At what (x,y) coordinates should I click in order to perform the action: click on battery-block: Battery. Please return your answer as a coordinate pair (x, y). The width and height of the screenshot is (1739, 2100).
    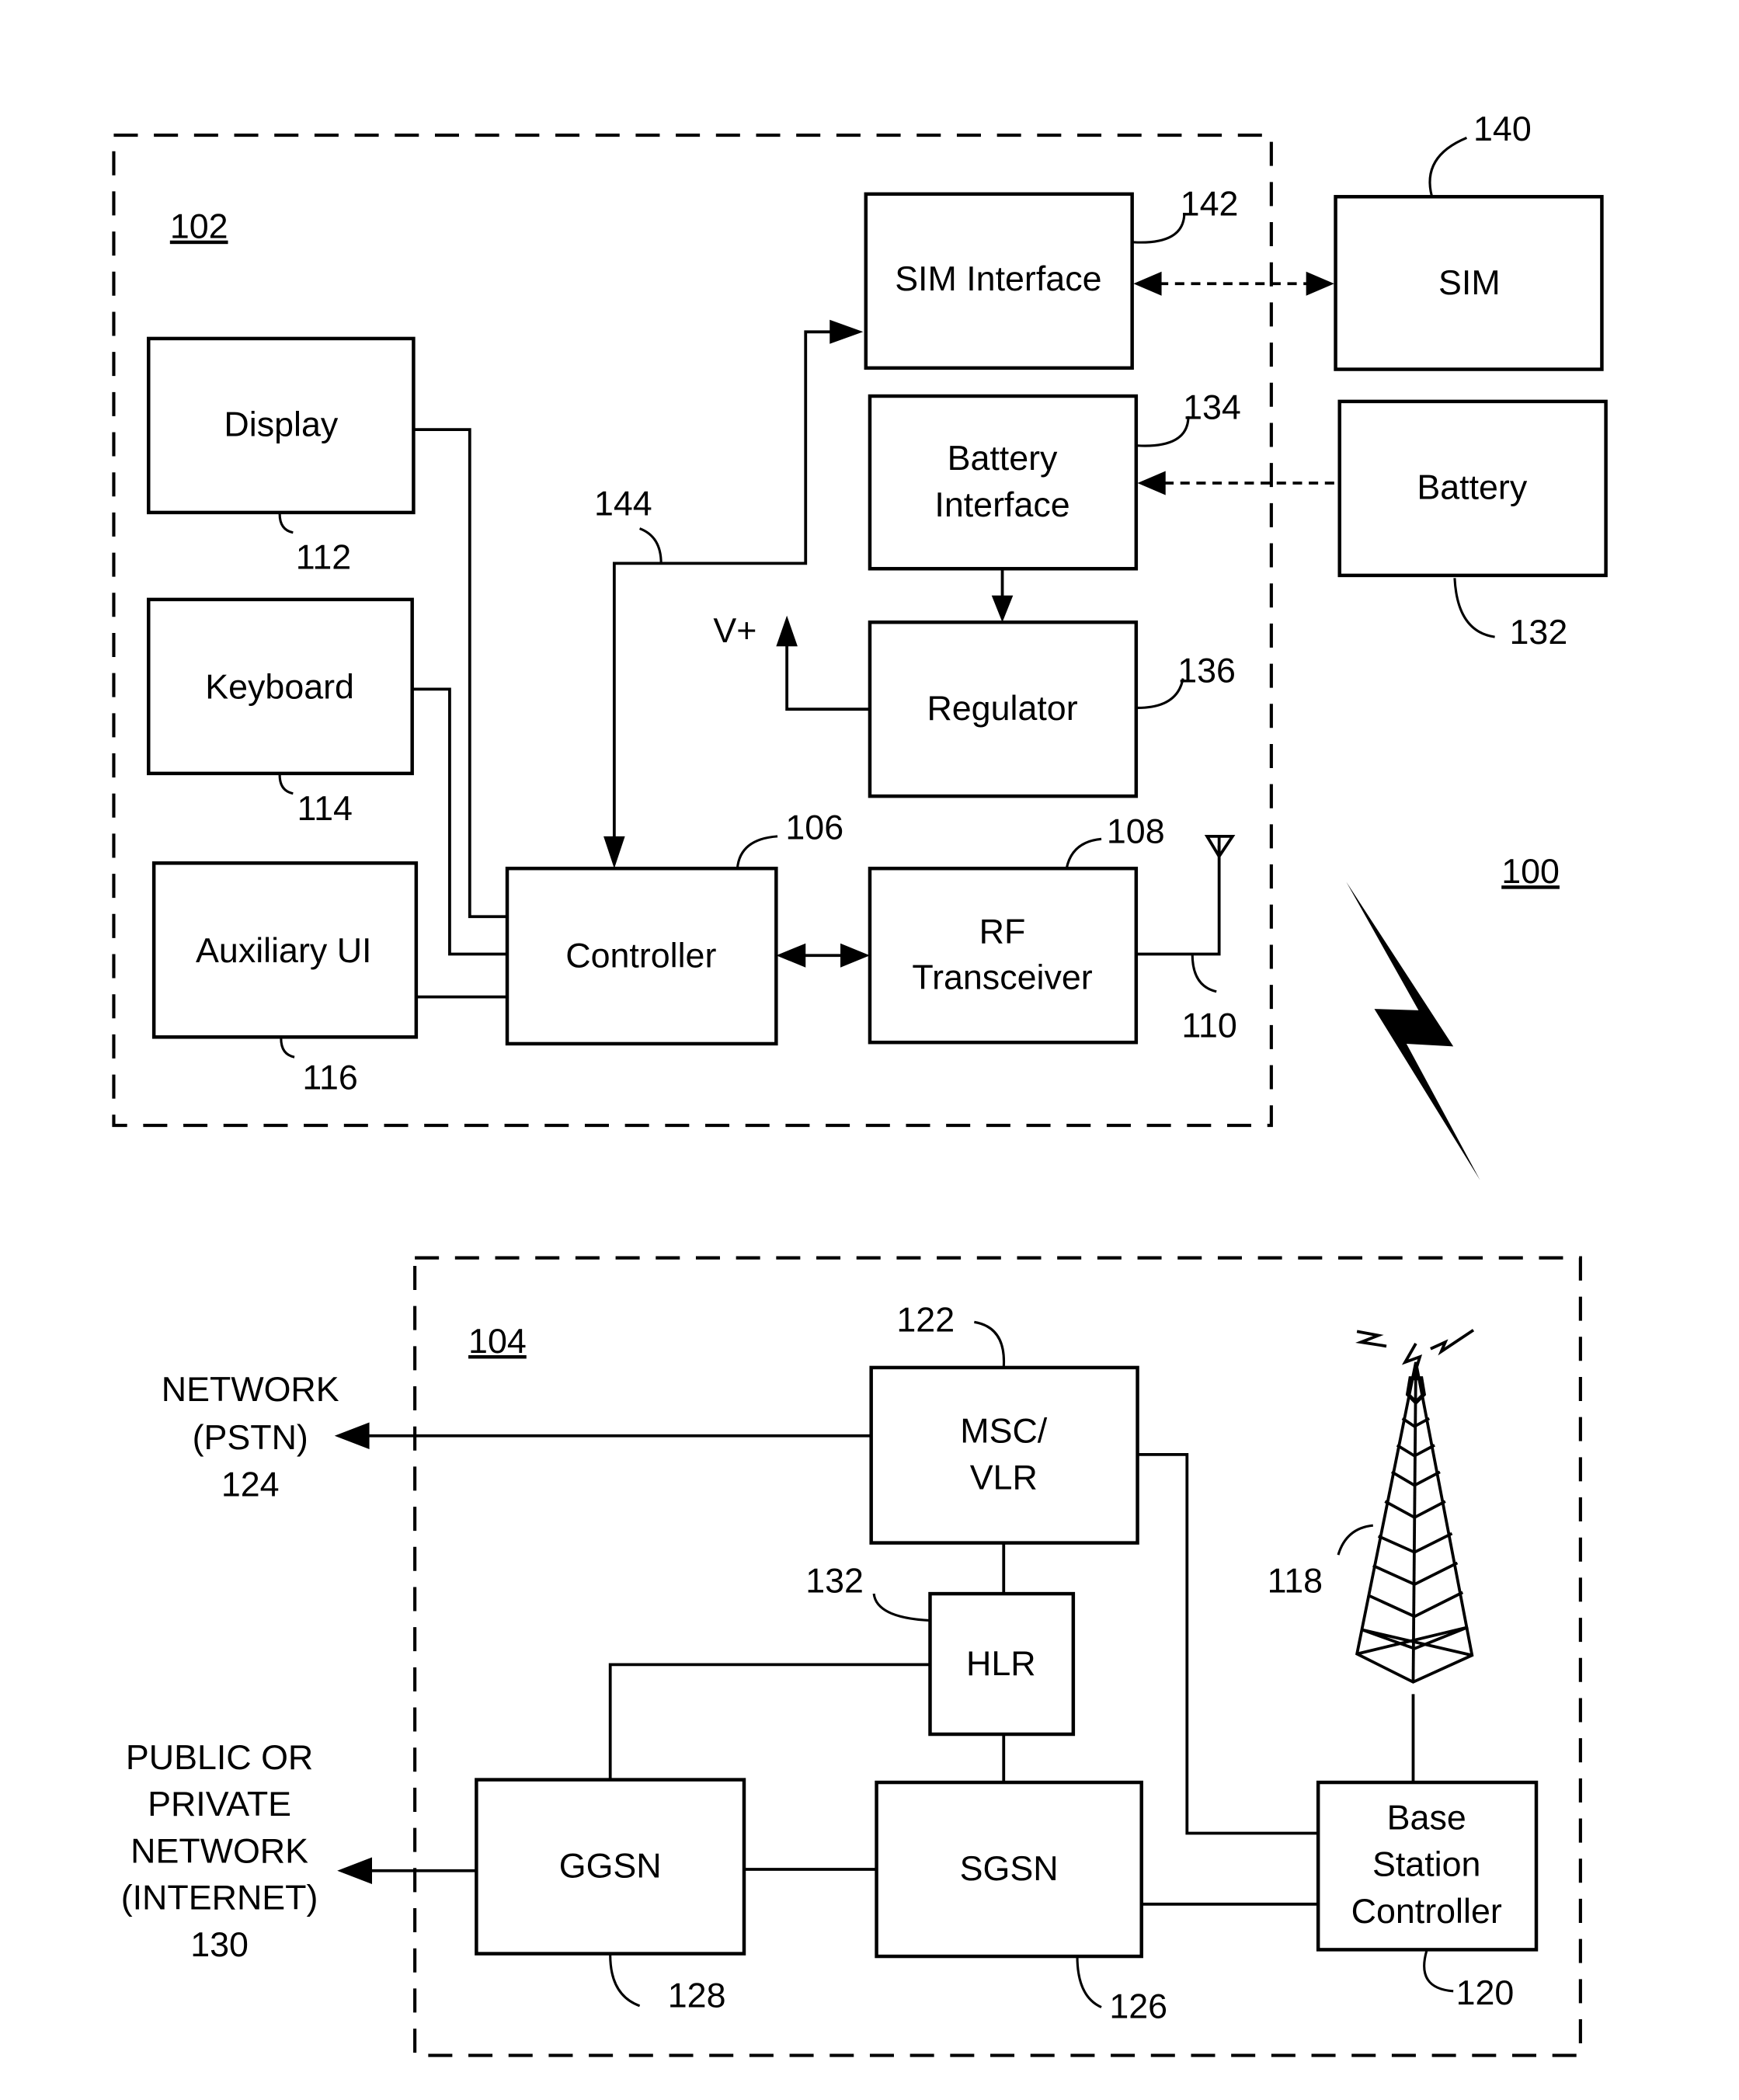
    Looking at the image, I should click on (1472, 489).